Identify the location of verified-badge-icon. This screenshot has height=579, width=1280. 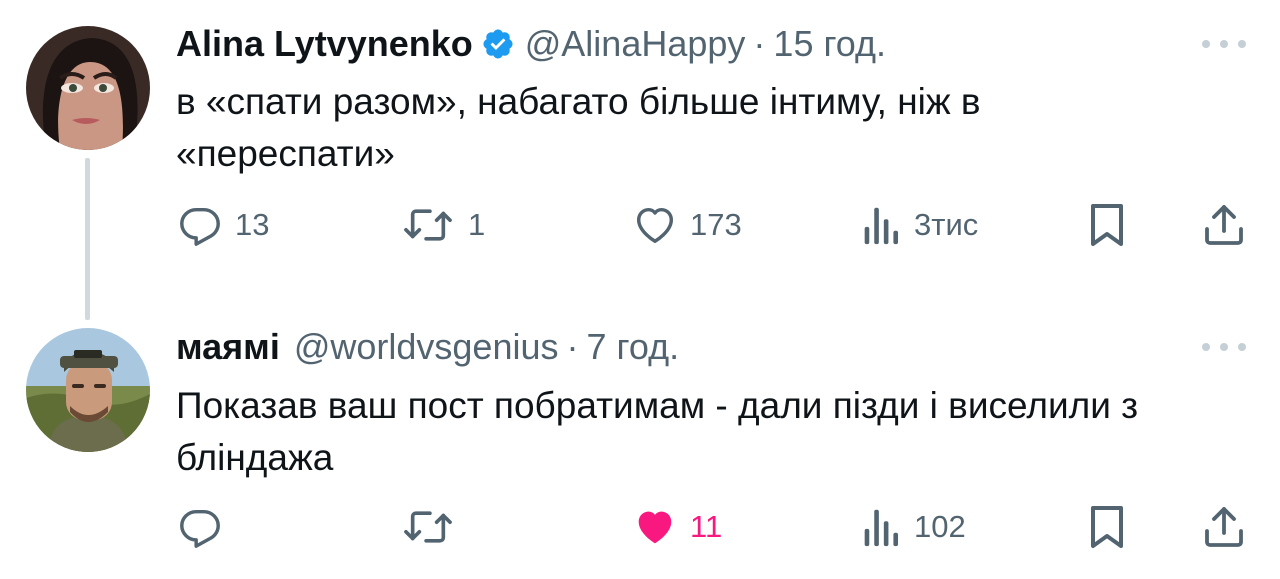
(498, 44).